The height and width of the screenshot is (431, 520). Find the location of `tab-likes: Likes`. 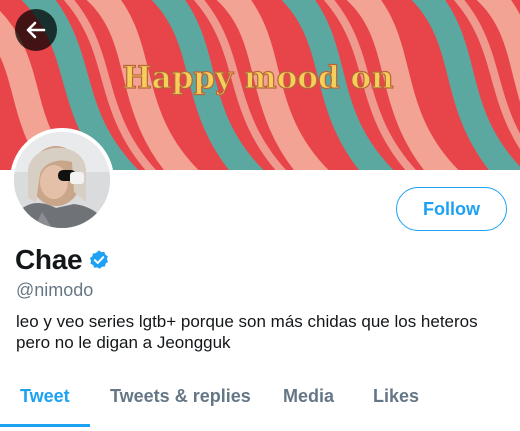

tab-likes: Likes is located at coordinates (396, 396).